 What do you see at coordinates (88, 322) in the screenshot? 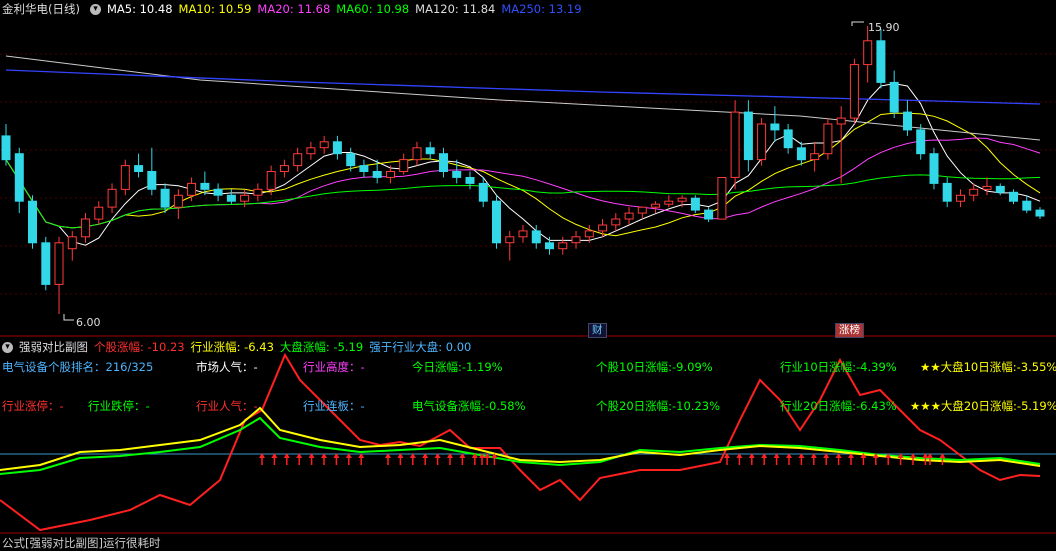
I see `low-price-label: 6.00` at bounding box center [88, 322].